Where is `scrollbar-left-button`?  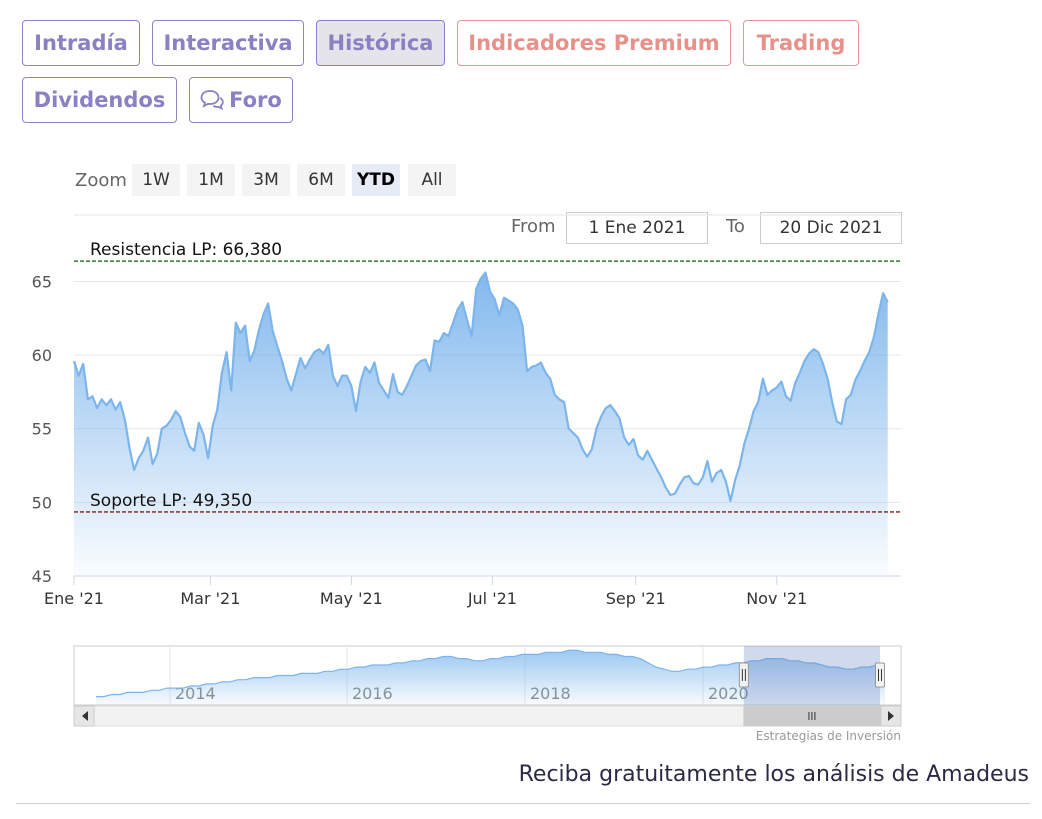
scrollbar-left-button is located at coordinates (84, 716).